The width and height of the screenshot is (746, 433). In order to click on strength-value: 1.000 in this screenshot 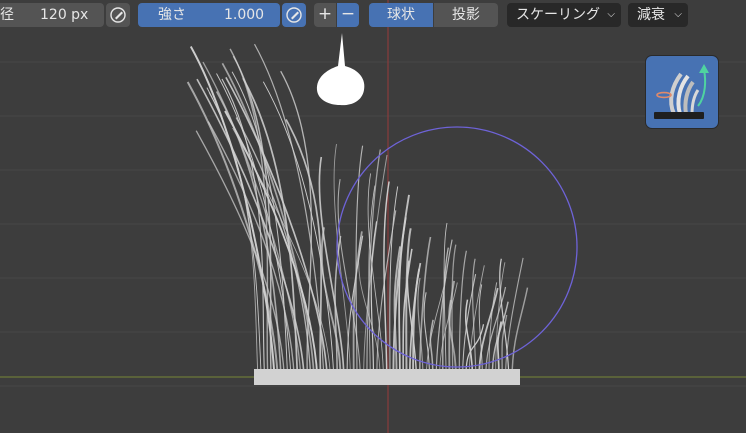, I will do `click(244, 15)`.